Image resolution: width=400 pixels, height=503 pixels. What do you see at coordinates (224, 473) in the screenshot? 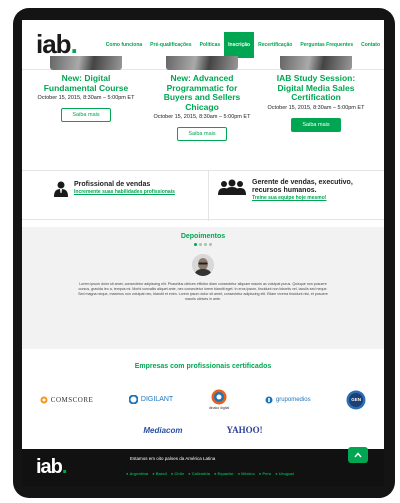
I see `footer-country-link: ● Equador` at bounding box center [224, 473].